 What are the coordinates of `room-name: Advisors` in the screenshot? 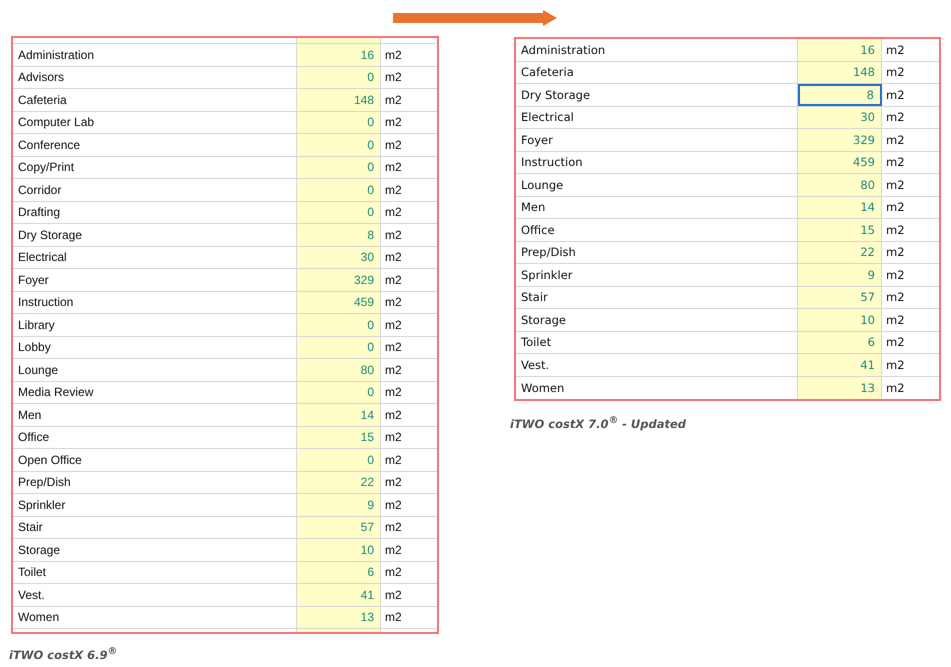 It's located at (41, 77).